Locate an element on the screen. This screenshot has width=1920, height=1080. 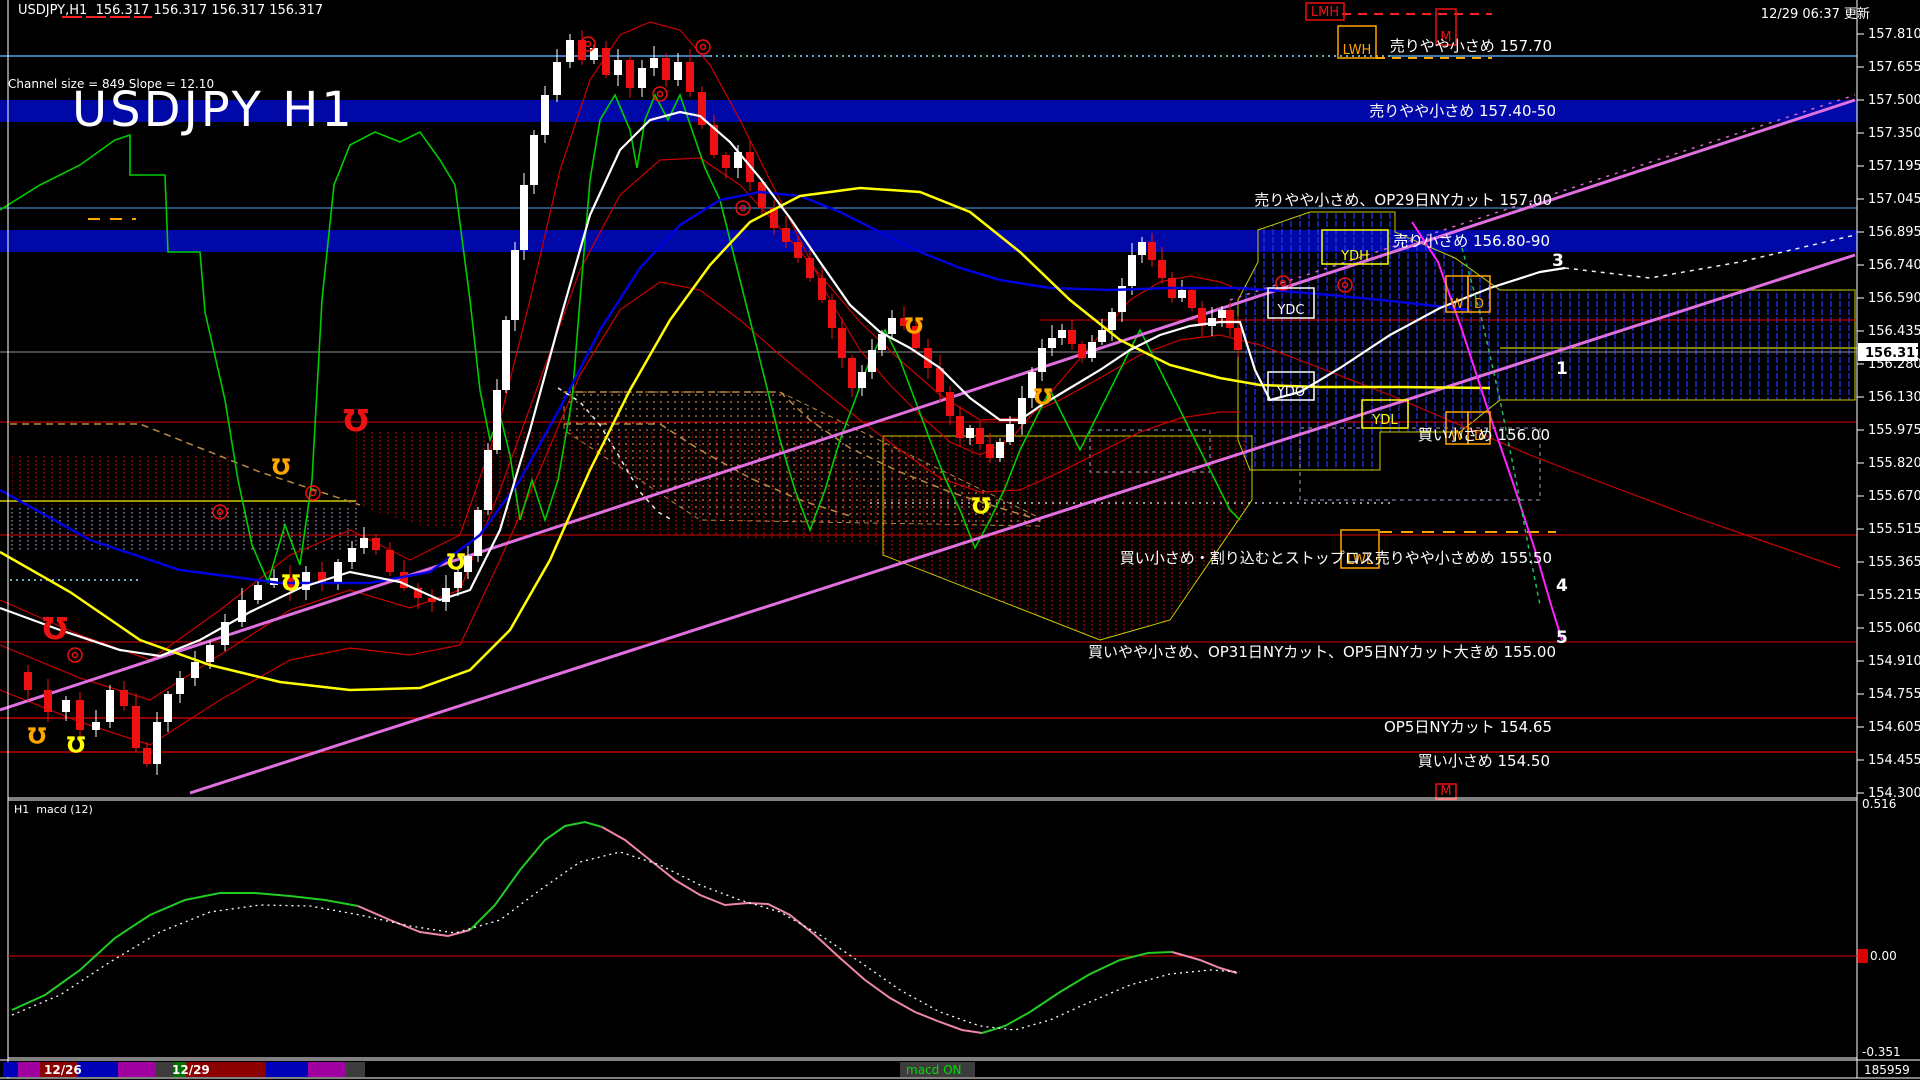
svg-text: LWH is located at coordinates (1357, 50).